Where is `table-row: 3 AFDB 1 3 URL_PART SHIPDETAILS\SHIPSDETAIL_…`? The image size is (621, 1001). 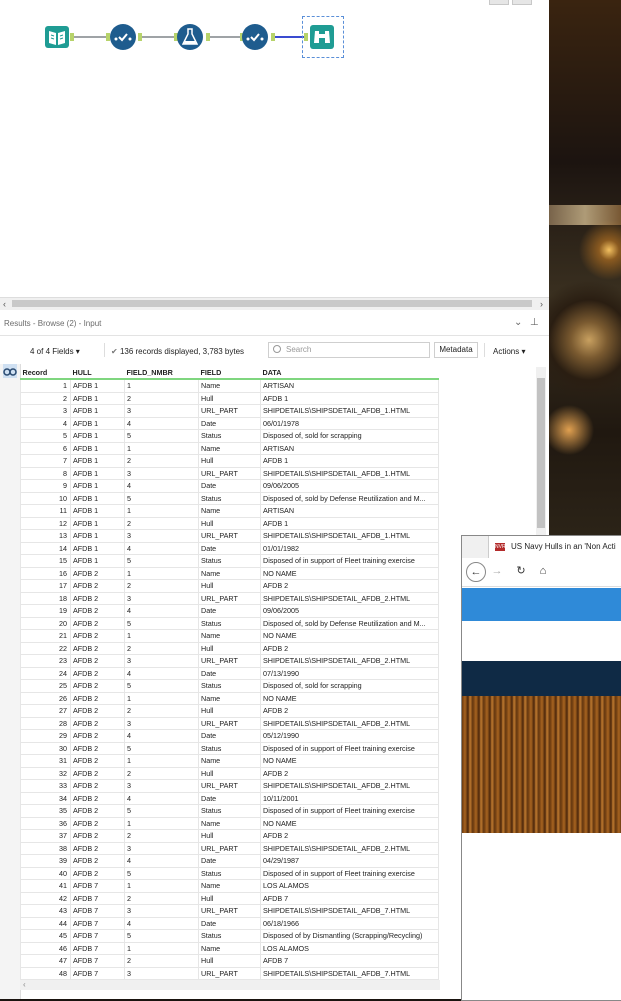
table-row: 3 AFDB 1 3 URL_PART SHIPDETAILS\SHIPSDETAIL_… is located at coordinates (229, 411).